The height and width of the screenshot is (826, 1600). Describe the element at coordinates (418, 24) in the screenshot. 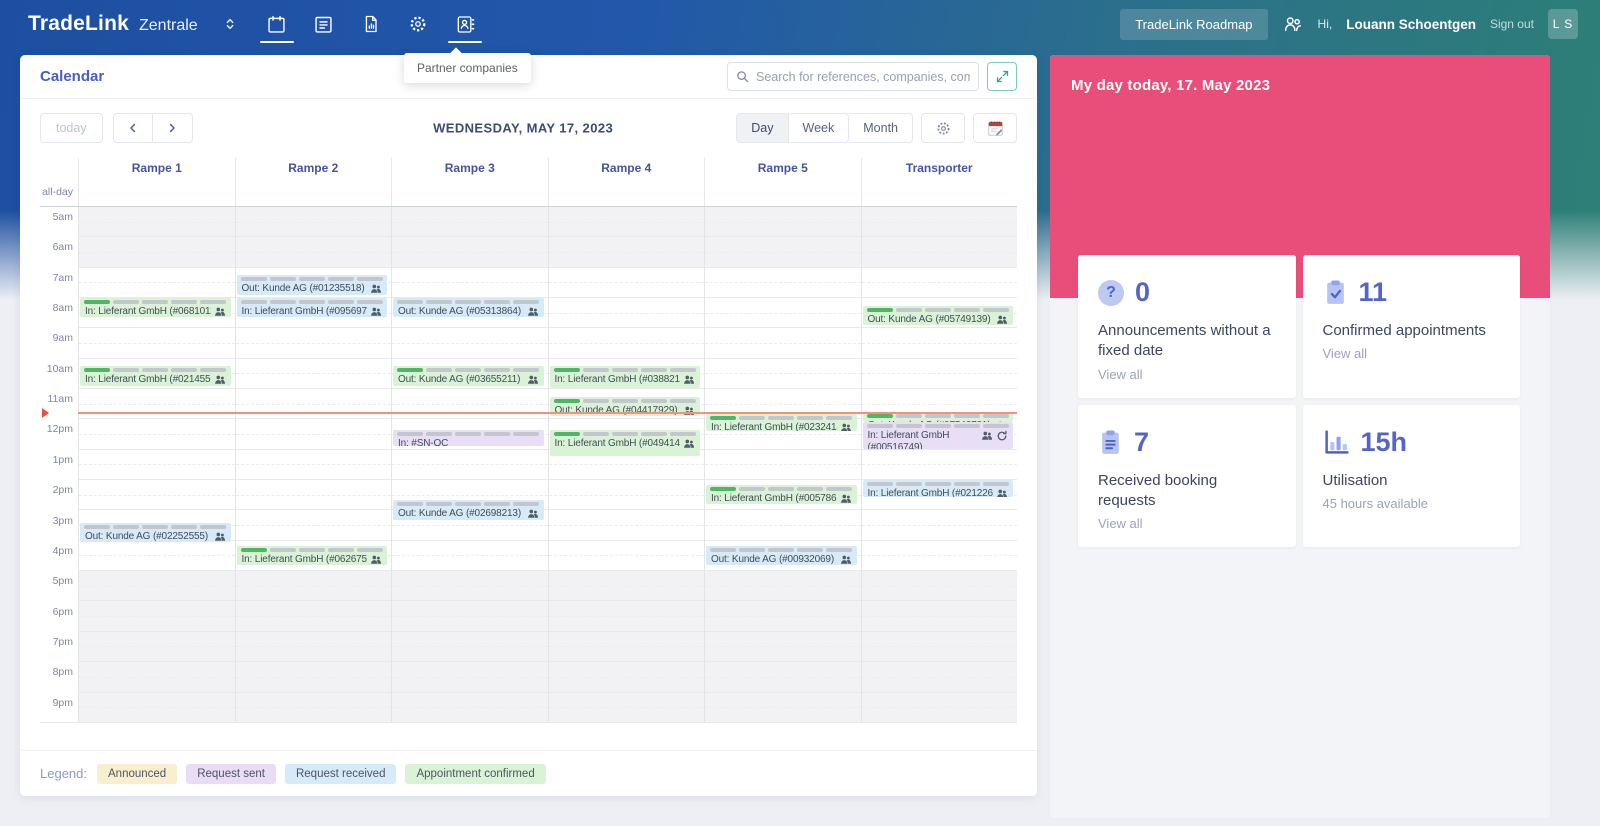

I see `nav-settings-icon` at that location.